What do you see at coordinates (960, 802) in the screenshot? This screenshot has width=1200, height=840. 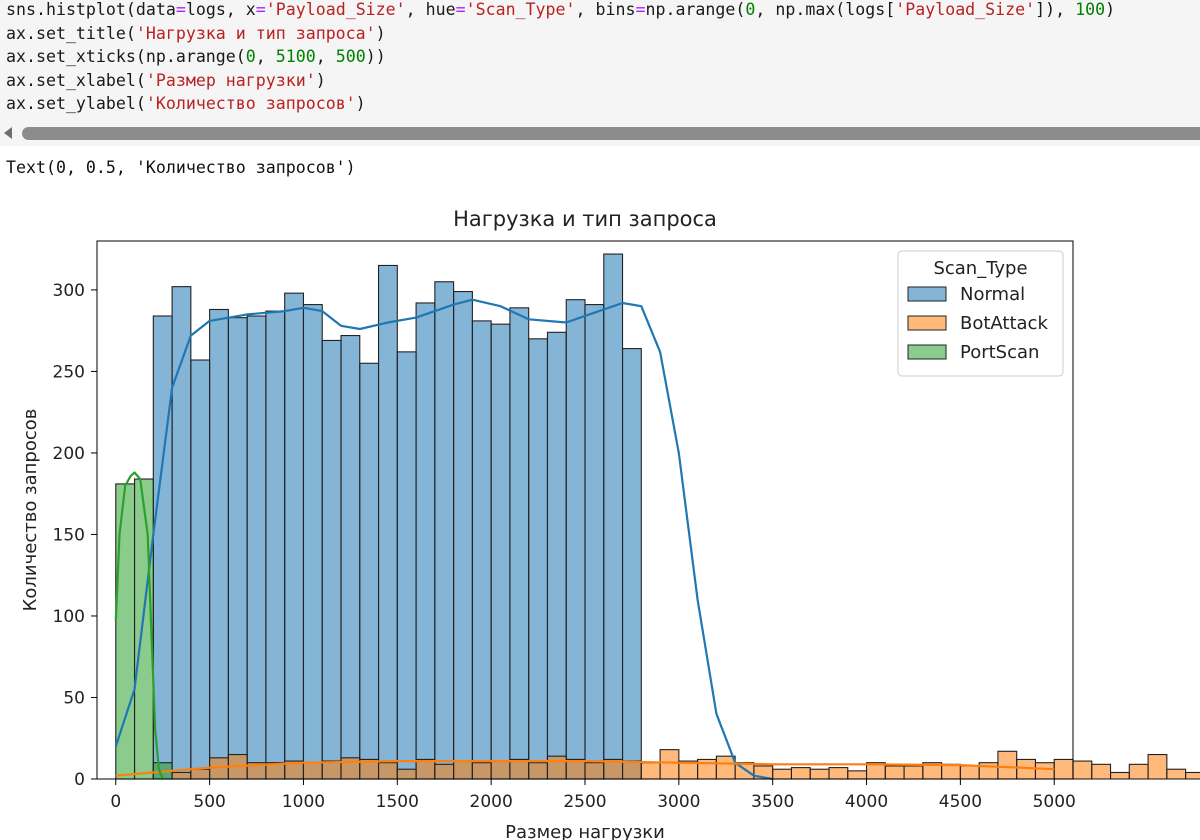 I see `x-tick-label: 4500` at bounding box center [960, 802].